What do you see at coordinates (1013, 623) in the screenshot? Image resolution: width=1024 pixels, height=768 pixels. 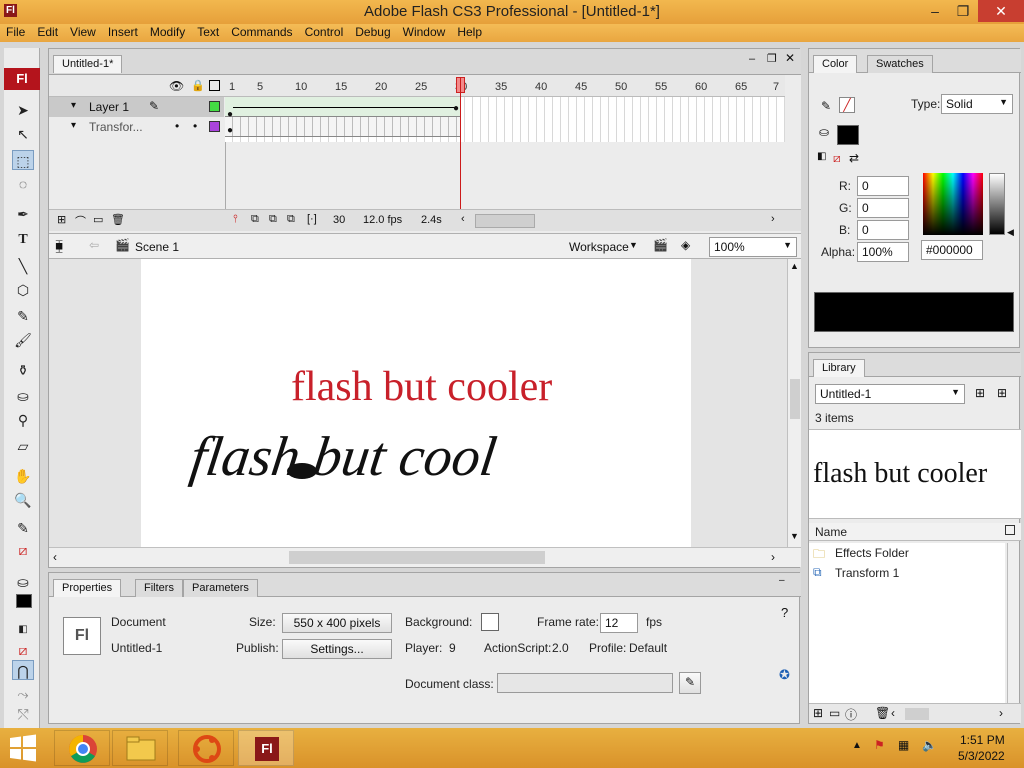 I see `library-vertical-scrollbar` at bounding box center [1013, 623].